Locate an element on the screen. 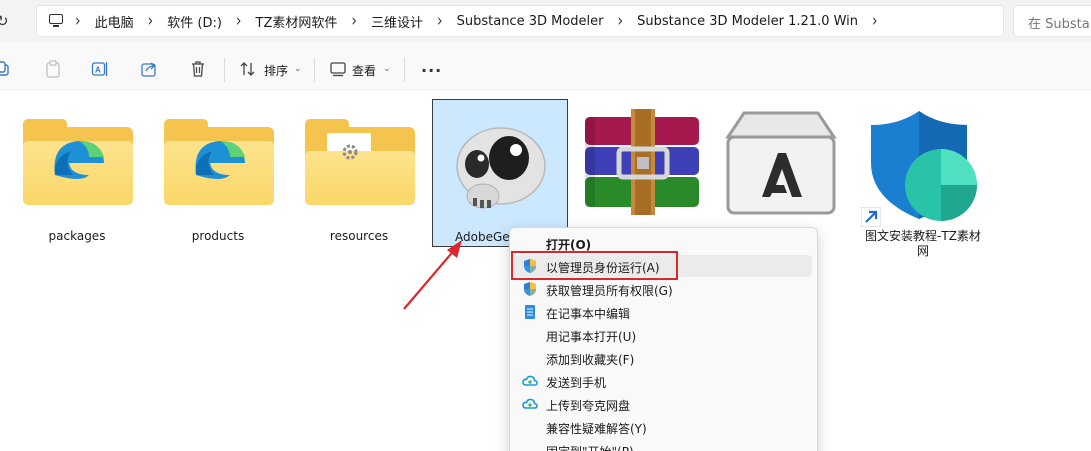 The height and width of the screenshot is (451, 1091). file-name: products is located at coordinates (218, 236).